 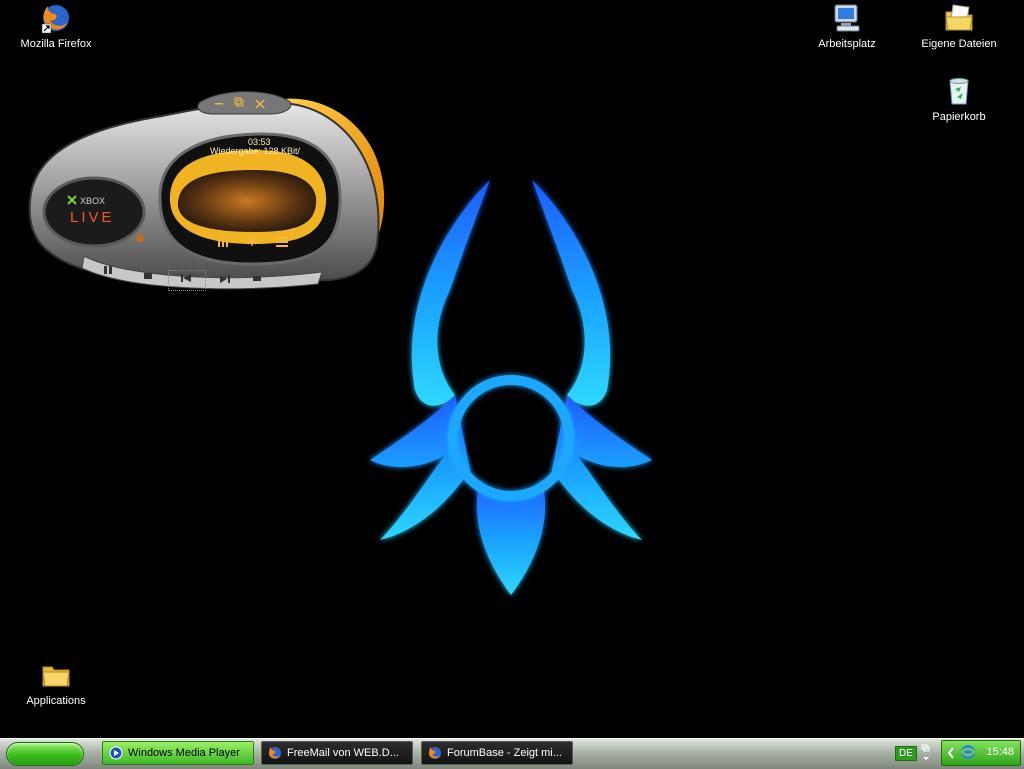 I want to click on media-player-window: 03:53 Wiedergabe: 128 KBit/ XBOX LIVE, so click(x=205, y=187).